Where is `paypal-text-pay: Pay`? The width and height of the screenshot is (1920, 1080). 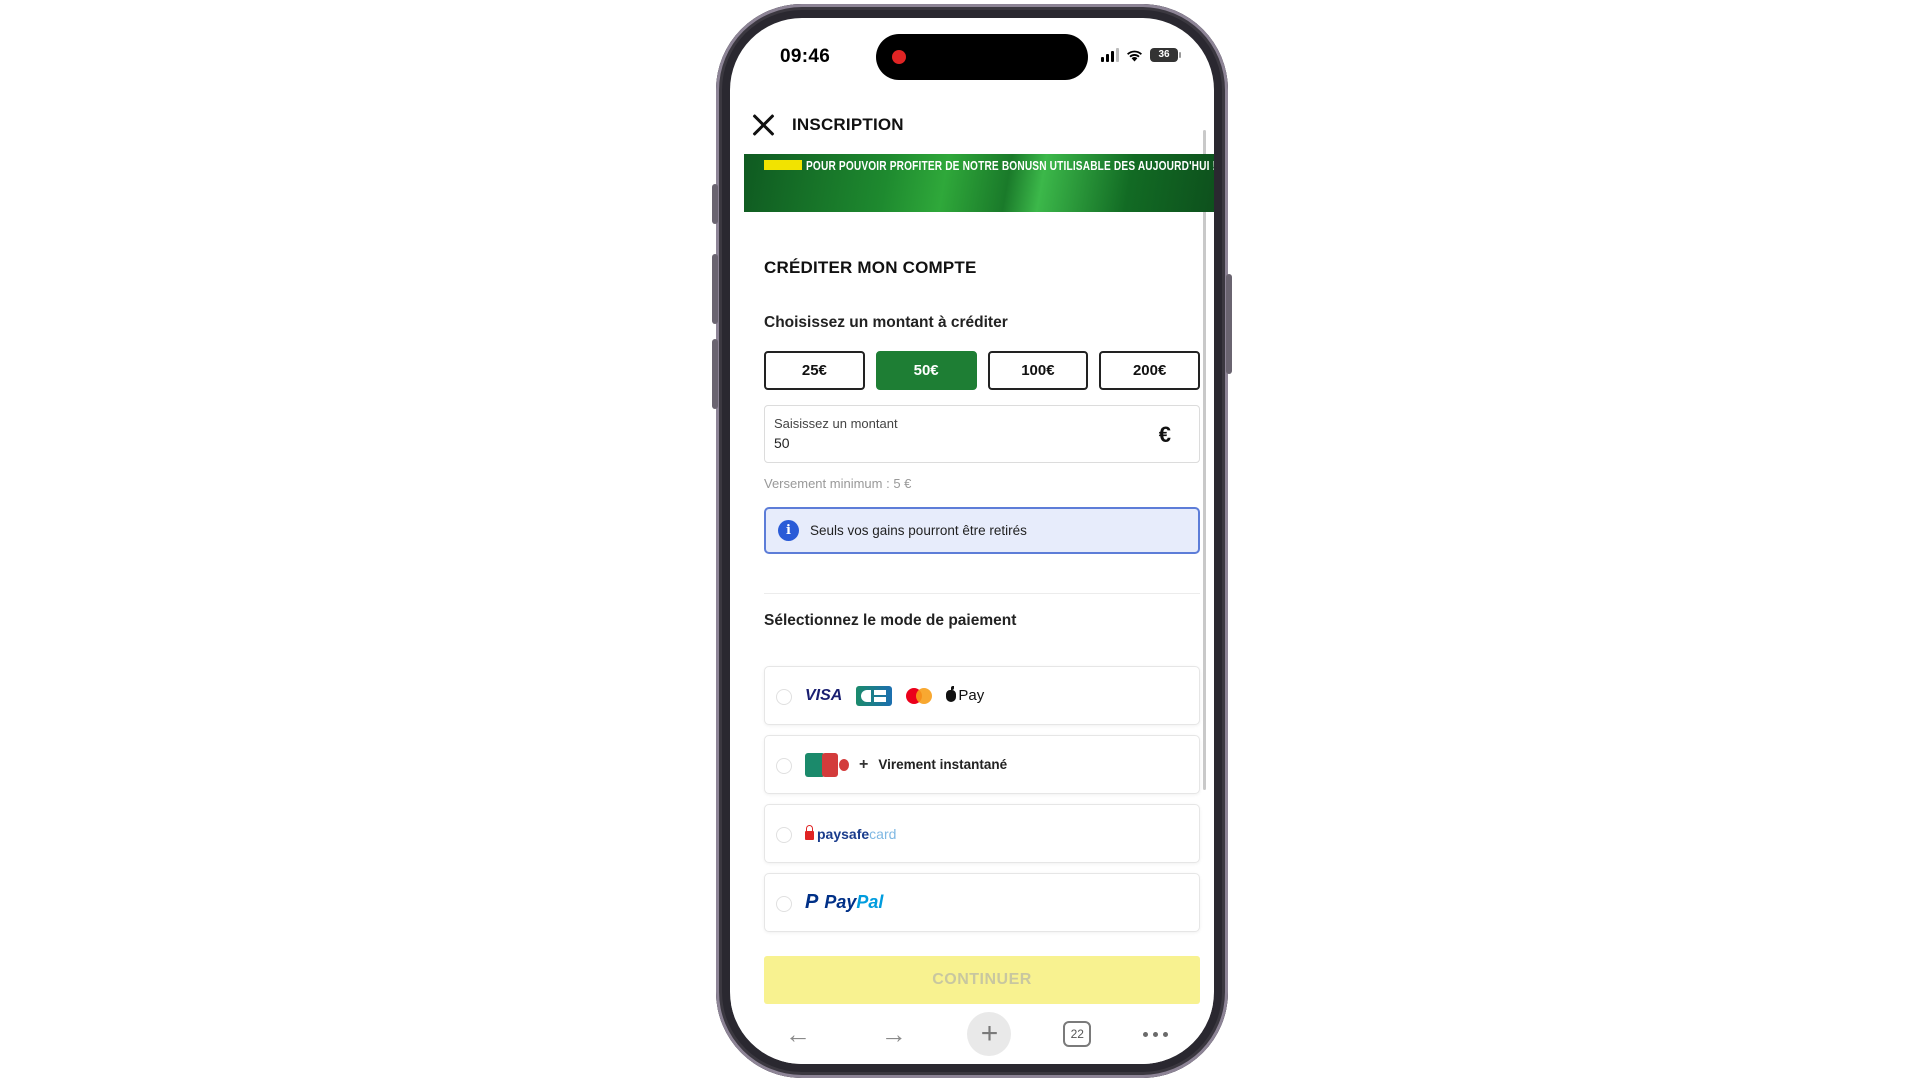
paypal-text-pay: Pay is located at coordinates (840, 902).